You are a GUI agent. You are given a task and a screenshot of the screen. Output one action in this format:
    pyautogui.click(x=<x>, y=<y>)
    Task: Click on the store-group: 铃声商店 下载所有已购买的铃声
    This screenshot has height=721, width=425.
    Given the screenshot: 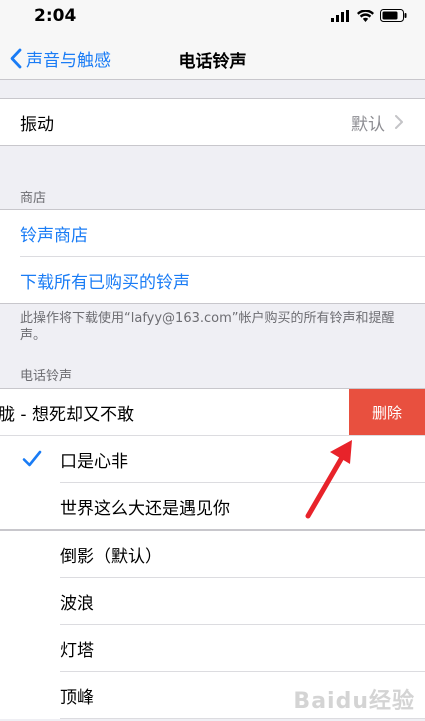 What is the action you would take?
    pyautogui.click(x=212, y=256)
    